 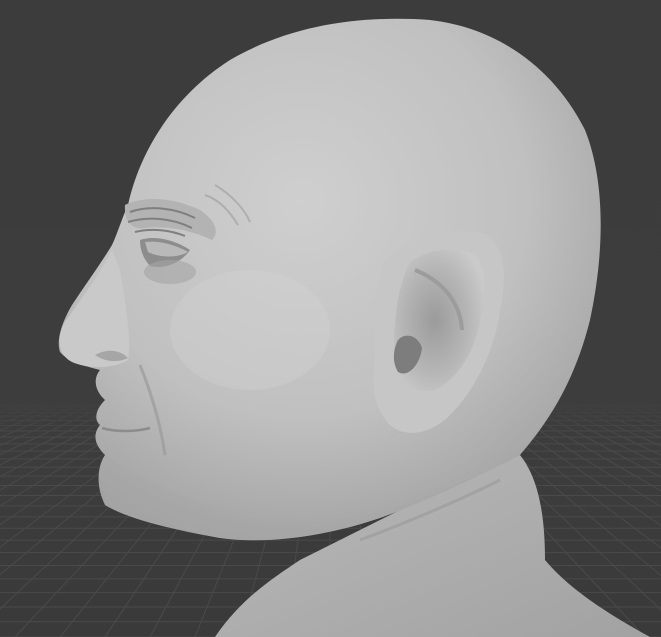 What do you see at coordinates (170, 272) in the screenshot?
I see `under-eye-bag` at bounding box center [170, 272].